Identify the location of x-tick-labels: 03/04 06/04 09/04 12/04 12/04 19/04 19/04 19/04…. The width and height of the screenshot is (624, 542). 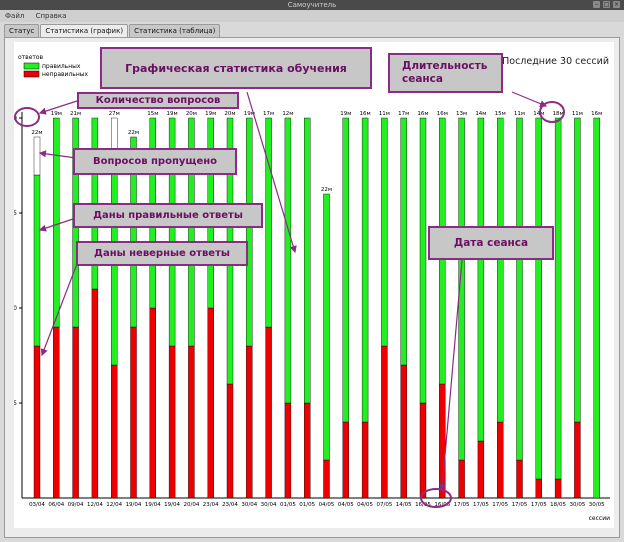
(317, 505).